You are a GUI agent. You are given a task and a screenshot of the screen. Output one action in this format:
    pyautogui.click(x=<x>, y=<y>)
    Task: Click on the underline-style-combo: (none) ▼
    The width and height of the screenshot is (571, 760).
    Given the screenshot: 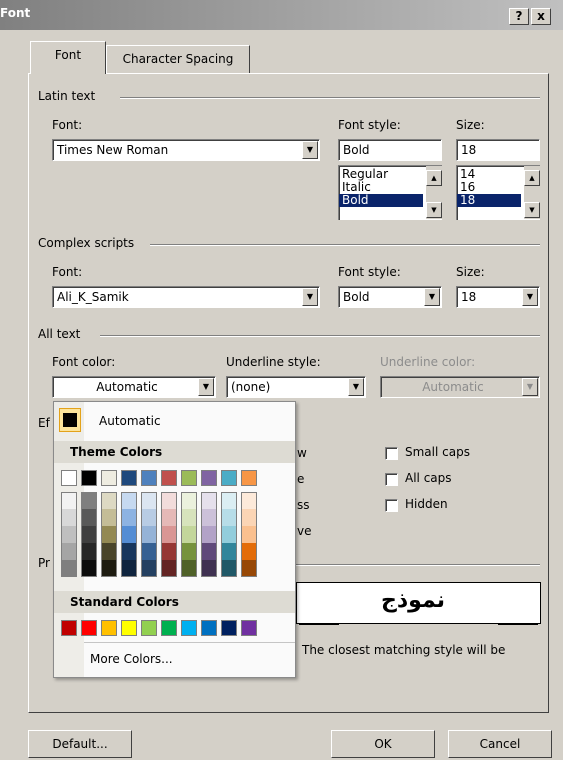 What is the action you would take?
    pyautogui.click(x=296, y=387)
    